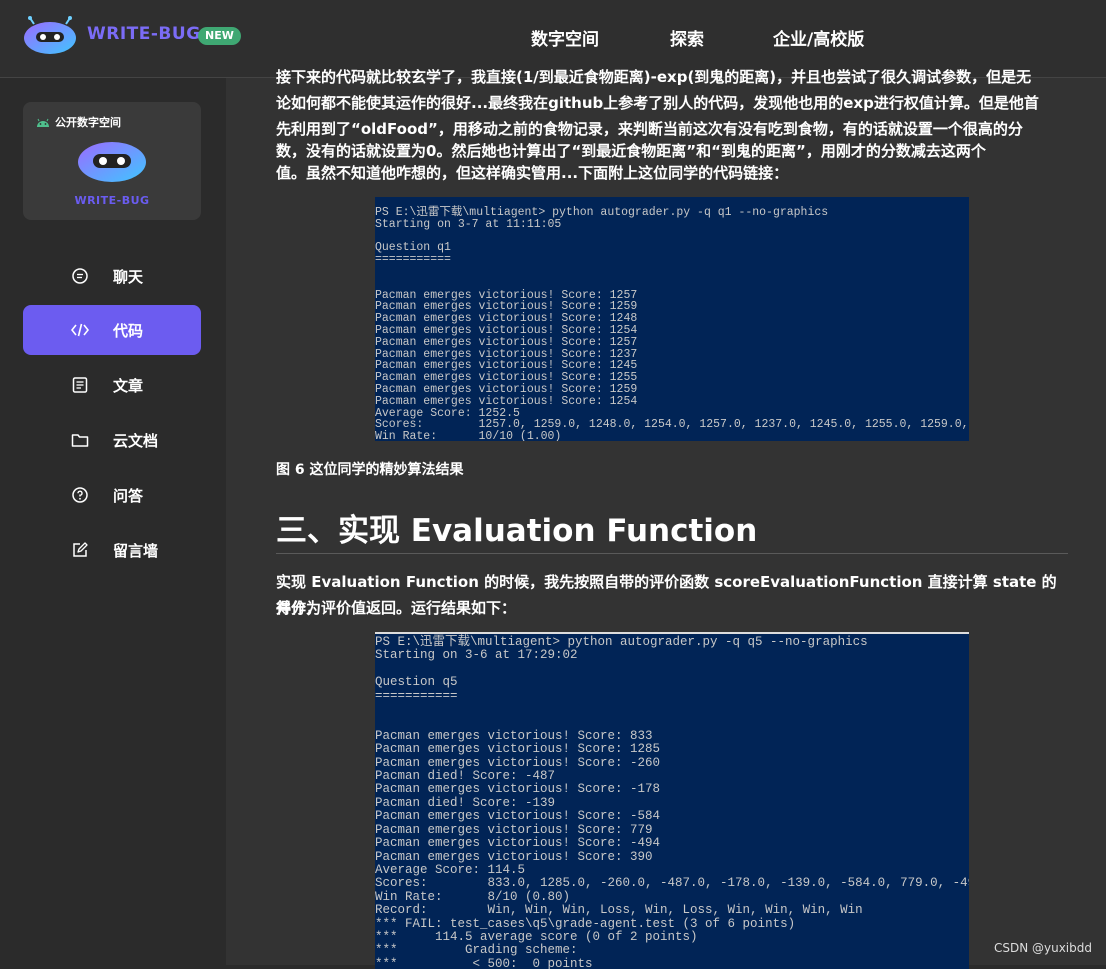 This screenshot has height=969, width=1106. I want to click on terminal-line: Average Score: 114.5, so click(450, 869).